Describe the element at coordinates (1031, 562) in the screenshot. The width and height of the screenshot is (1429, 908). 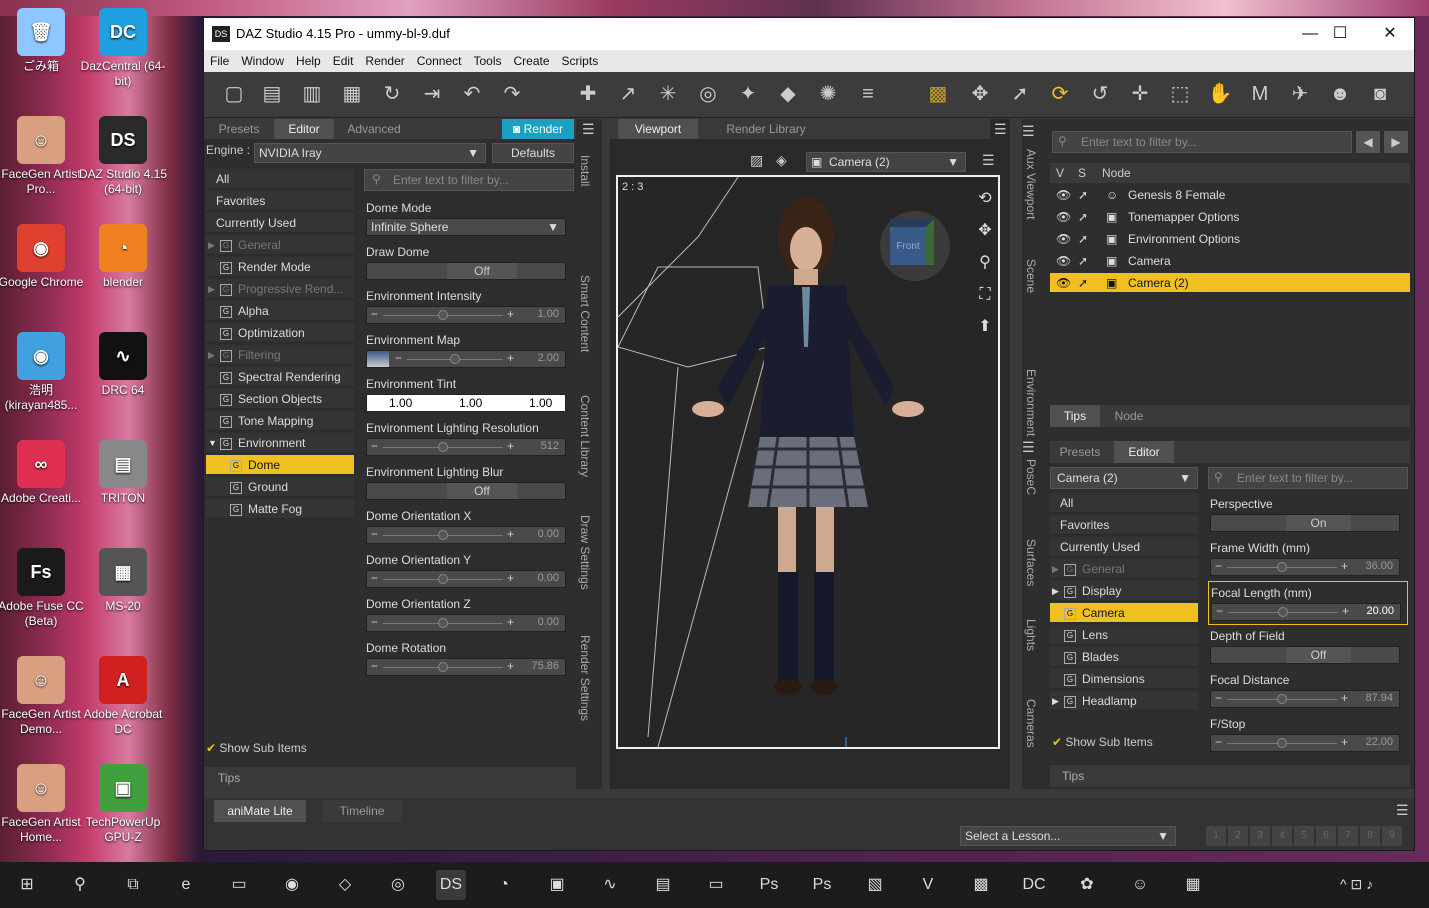
I see `side-tab: Surfaces` at that location.